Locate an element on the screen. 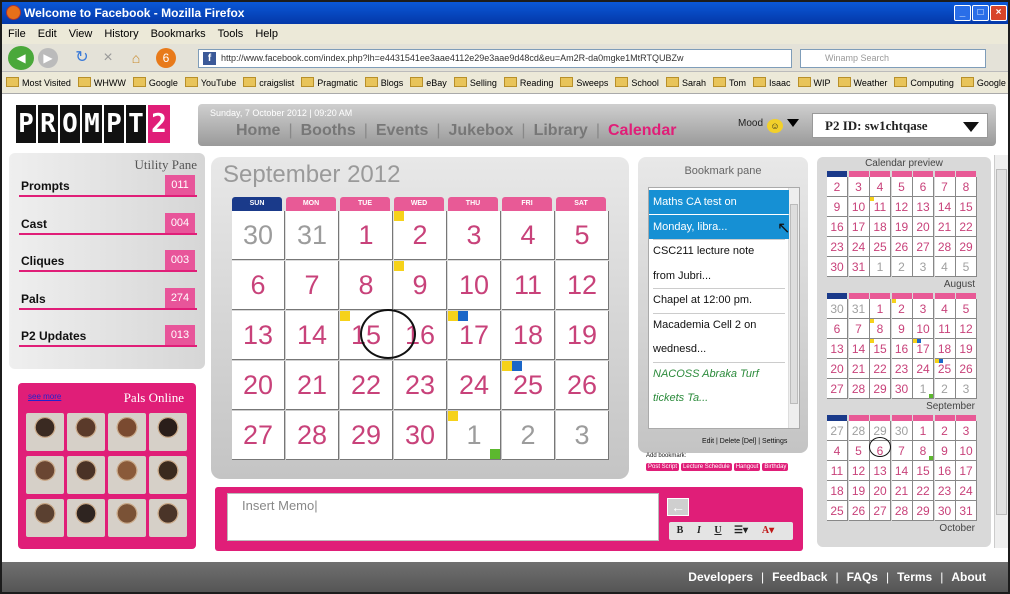  bookmark-item: Computing is located at coordinates (924, 82).